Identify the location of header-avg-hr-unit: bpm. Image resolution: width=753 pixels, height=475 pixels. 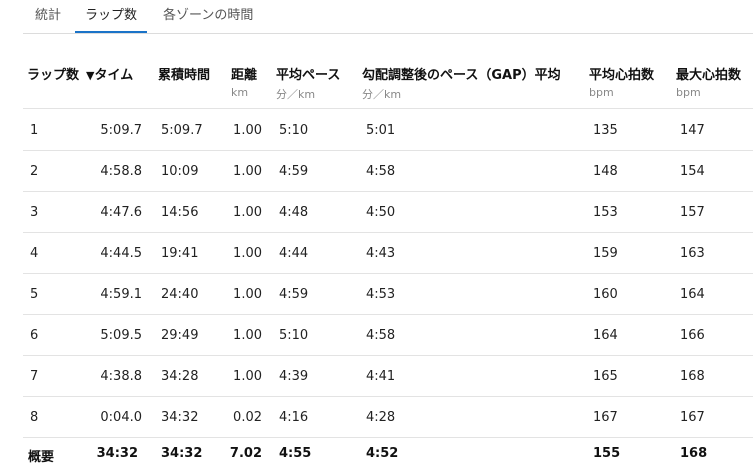
(601, 92).